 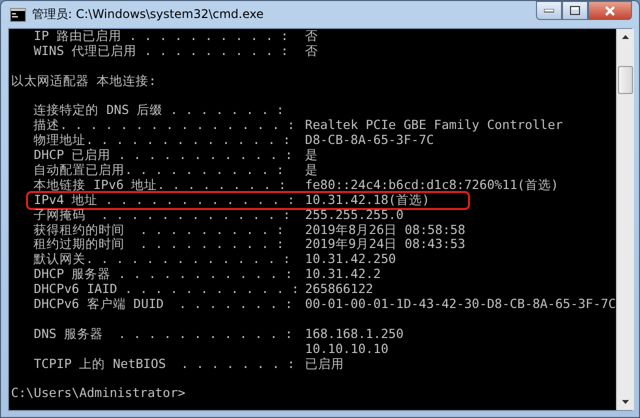 What do you see at coordinates (163, 304) in the screenshot?
I see `field-label: DHCPv6 客户端 DUID . . . . . . . :` at bounding box center [163, 304].